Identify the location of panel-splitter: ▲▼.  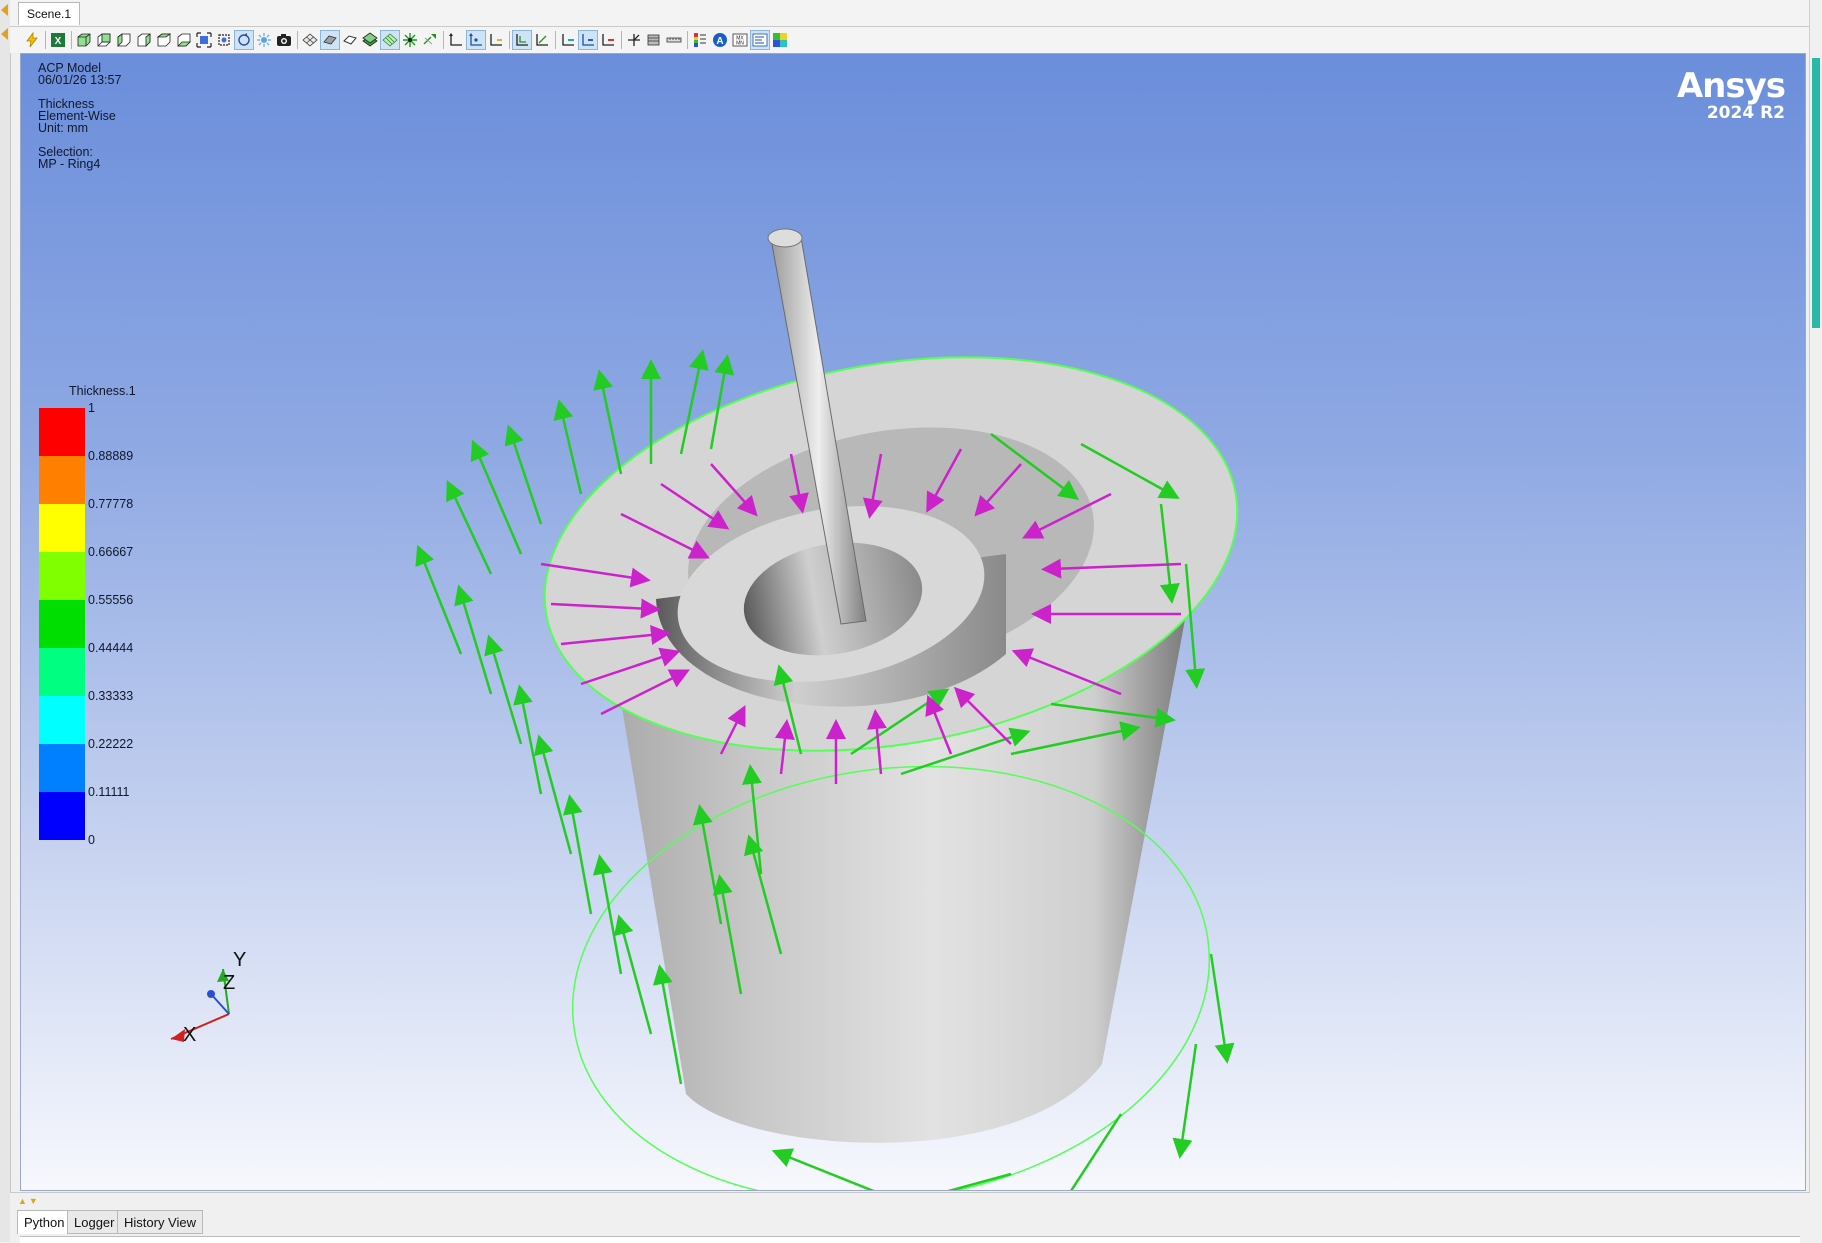
(29, 1201).